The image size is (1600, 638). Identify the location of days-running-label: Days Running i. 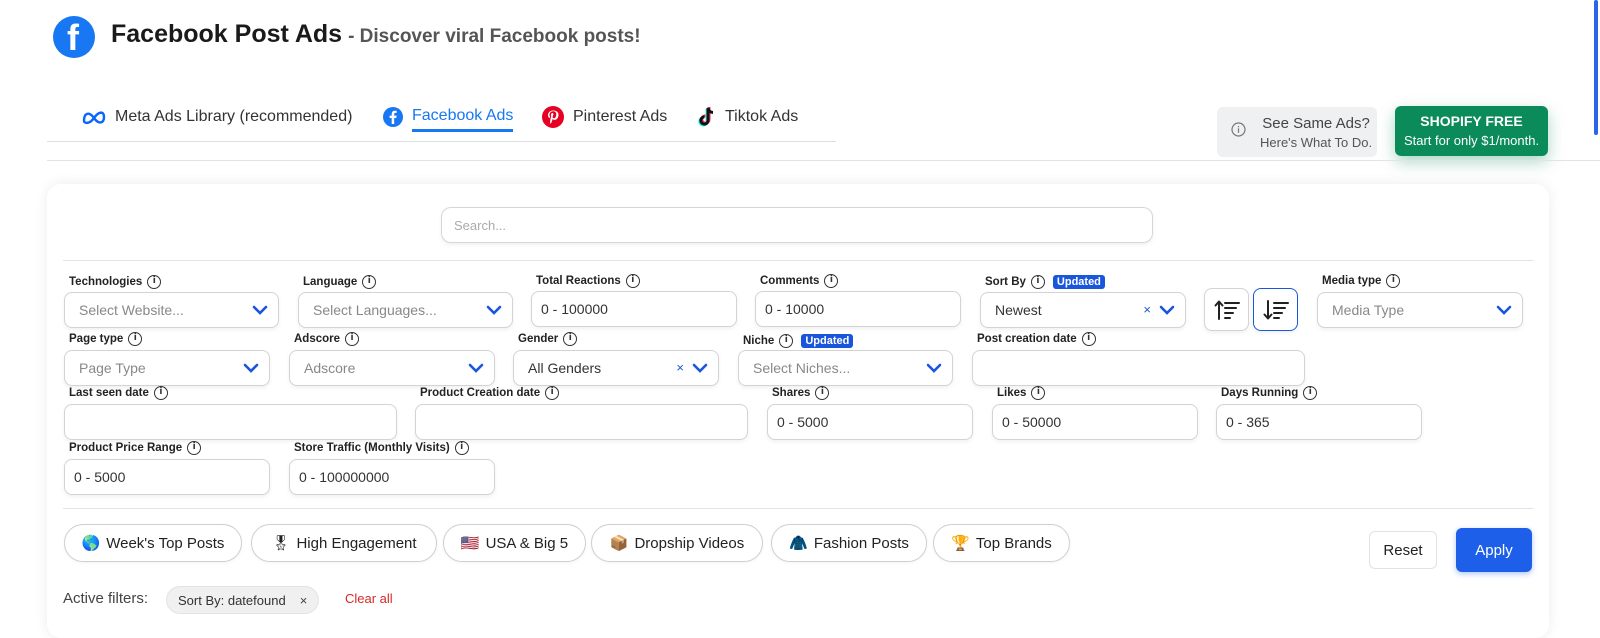
(1269, 393).